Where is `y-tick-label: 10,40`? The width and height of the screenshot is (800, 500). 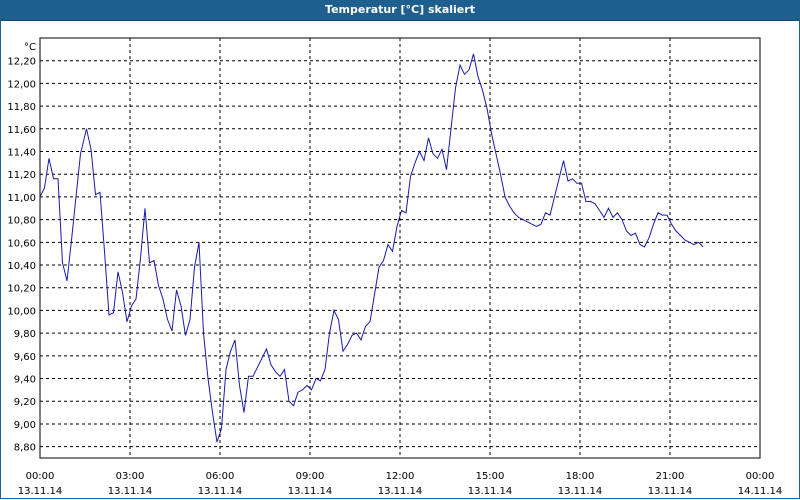
y-tick-label: 10,40 is located at coordinates (21, 266).